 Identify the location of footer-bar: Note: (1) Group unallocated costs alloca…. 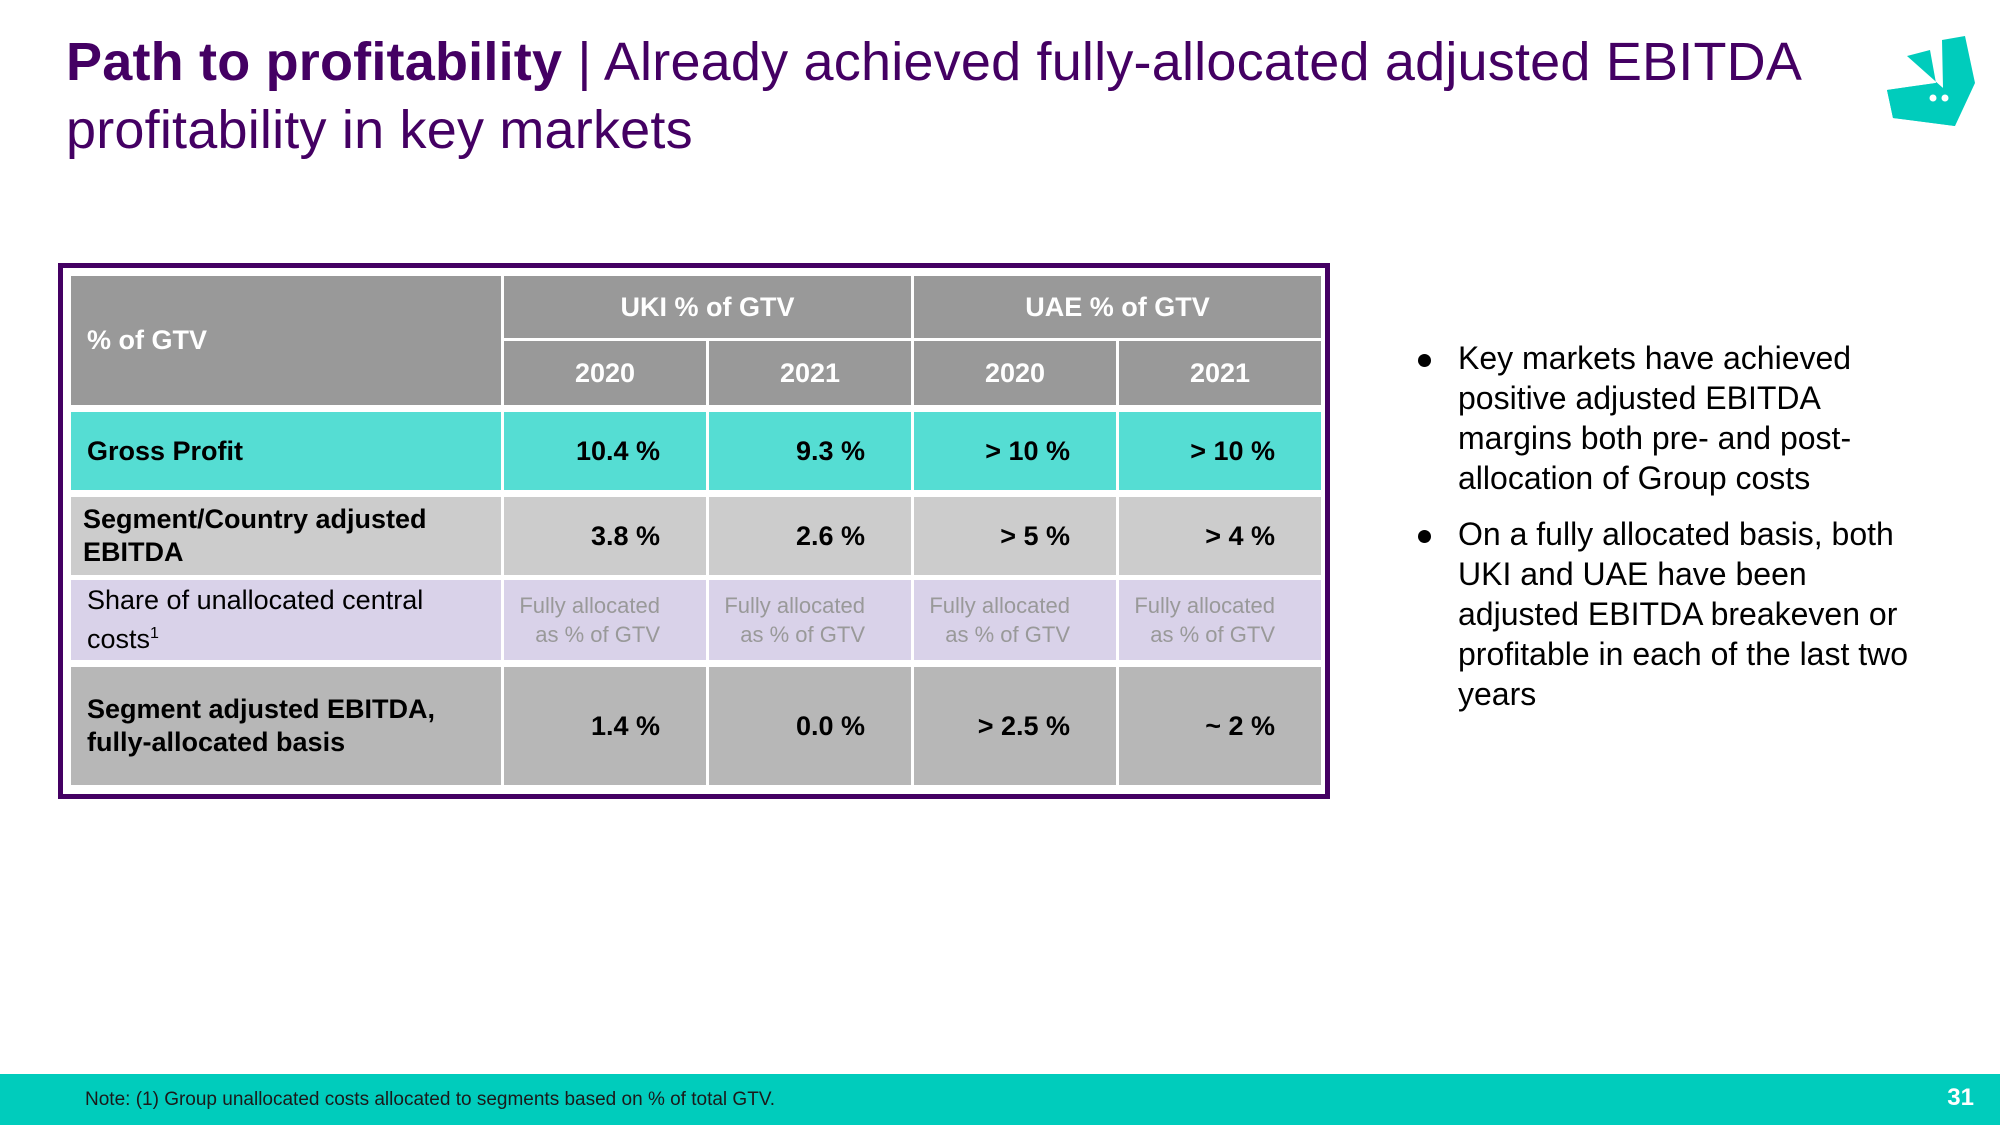
(1000, 1099).